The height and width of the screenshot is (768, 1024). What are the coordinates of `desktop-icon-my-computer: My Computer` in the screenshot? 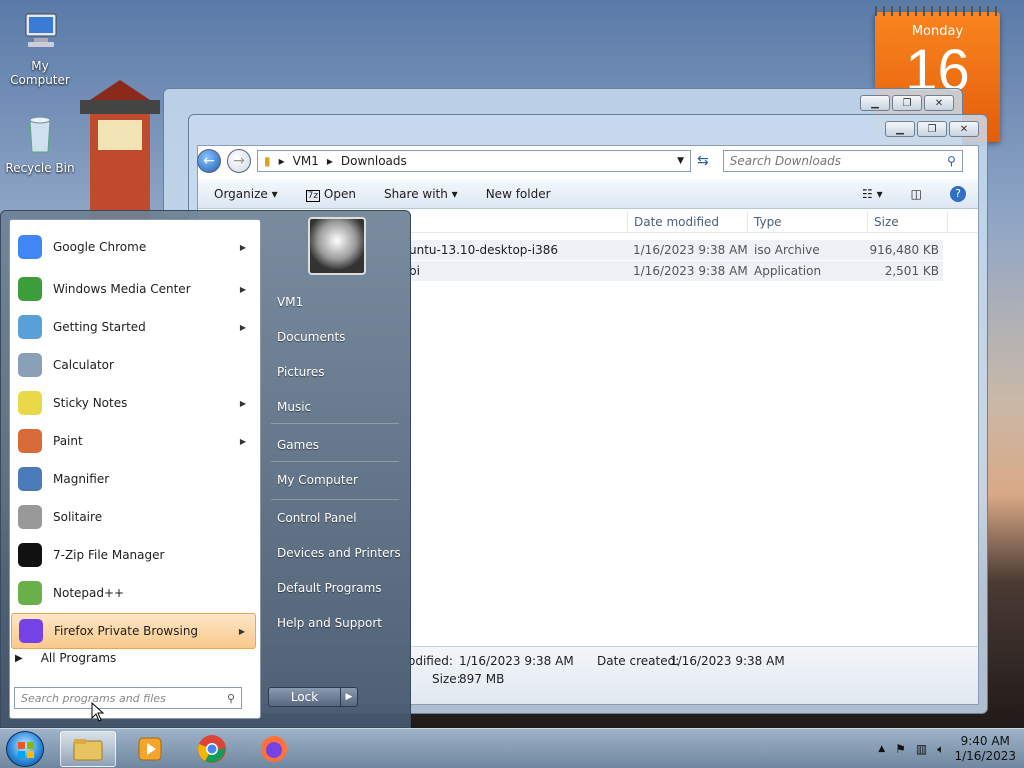 It's located at (40, 48).